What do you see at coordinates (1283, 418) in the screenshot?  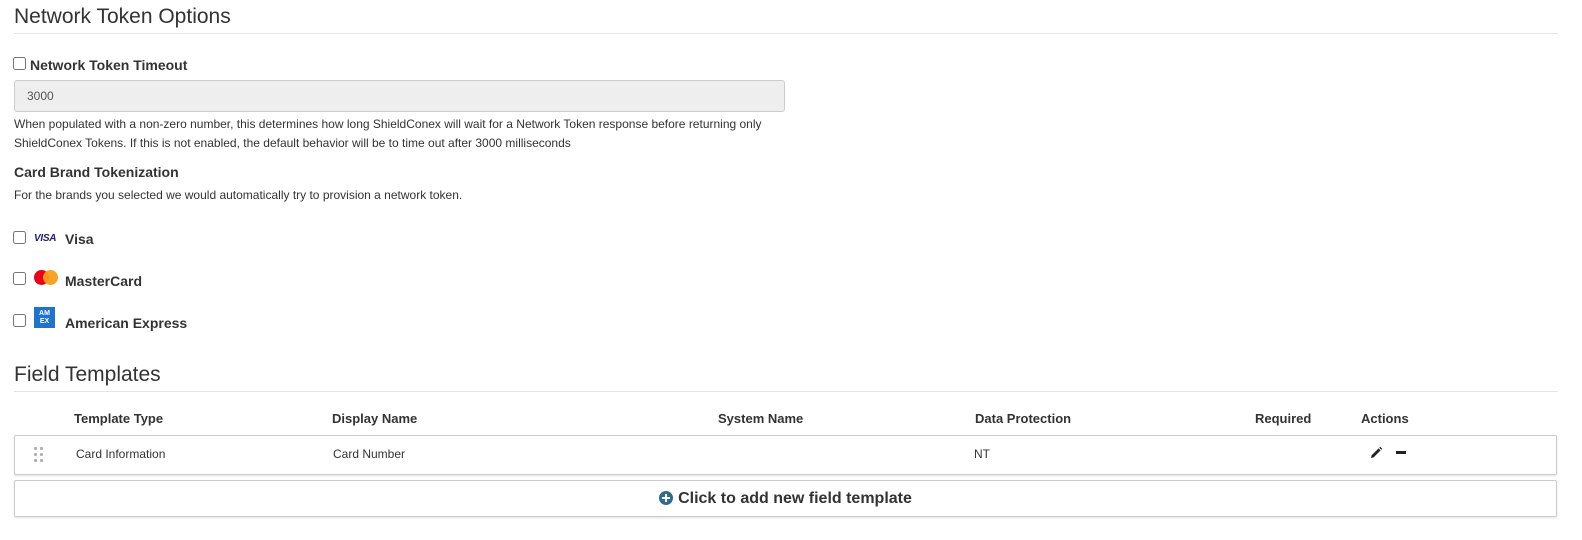 I see `column-header-required: Required` at bounding box center [1283, 418].